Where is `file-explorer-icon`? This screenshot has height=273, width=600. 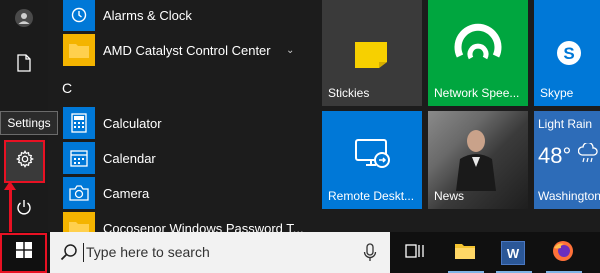 file-explorer-icon is located at coordinates (465, 253).